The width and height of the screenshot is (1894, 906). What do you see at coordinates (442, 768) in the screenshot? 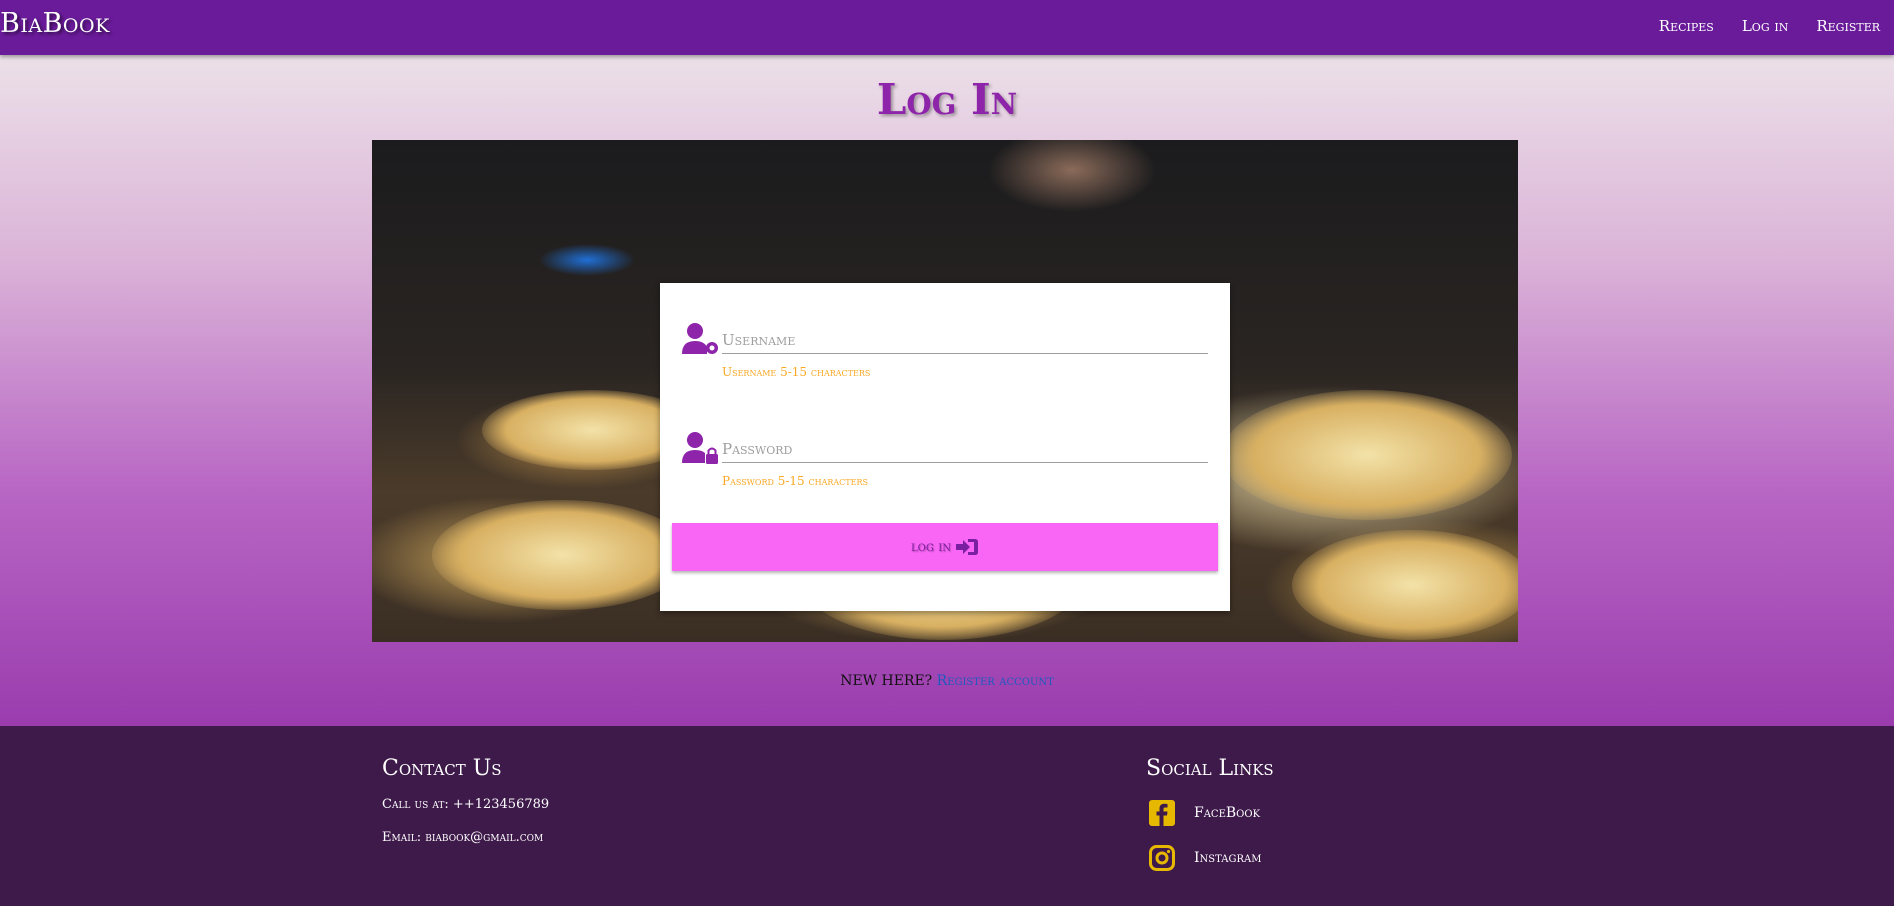
I see `contact-title: Contact Us` at bounding box center [442, 768].